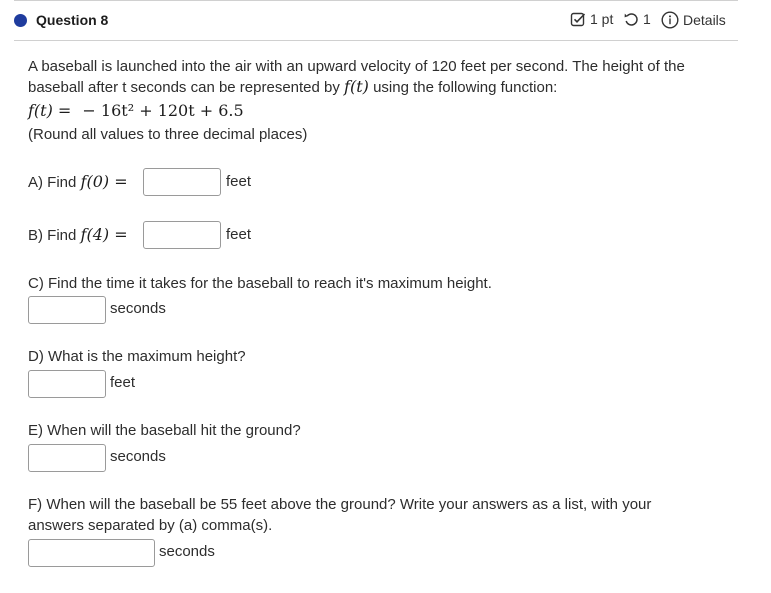 This screenshot has width=771, height=593. What do you see at coordinates (150, 525) in the screenshot?
I see `part-f-prompt-line-2: answers separated by (a) comma(s).` at bounding box center [150, 525].